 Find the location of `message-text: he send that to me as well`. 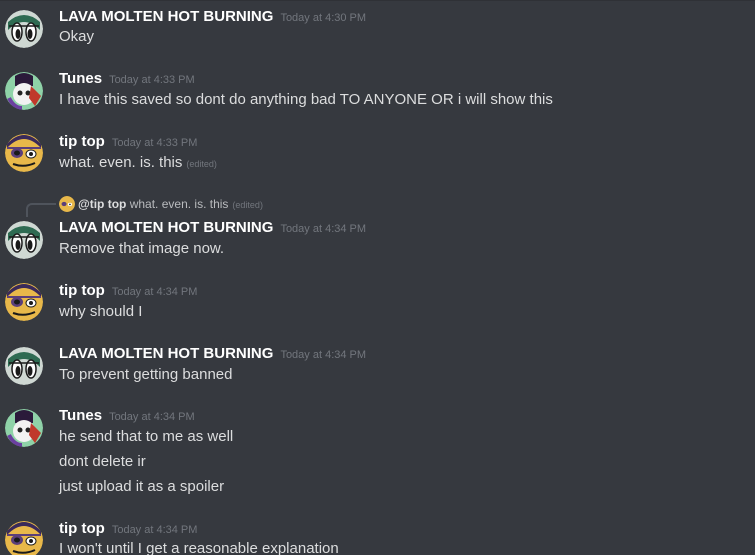

message-text: he send that to me as well is located at coordinates (146, 436).